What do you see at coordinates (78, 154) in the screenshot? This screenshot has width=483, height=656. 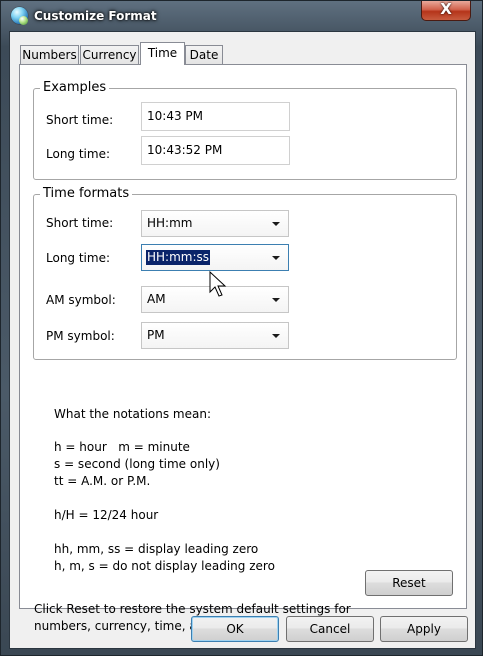 I see `examples-long-time-label: Long time:` at bounding box center [78, 154].